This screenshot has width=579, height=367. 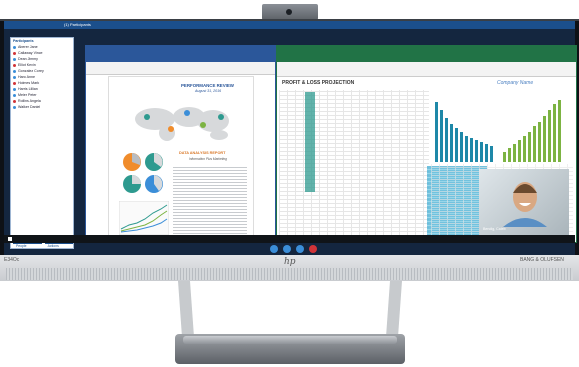 I want to click on webcam, so click(x=290, y=12).